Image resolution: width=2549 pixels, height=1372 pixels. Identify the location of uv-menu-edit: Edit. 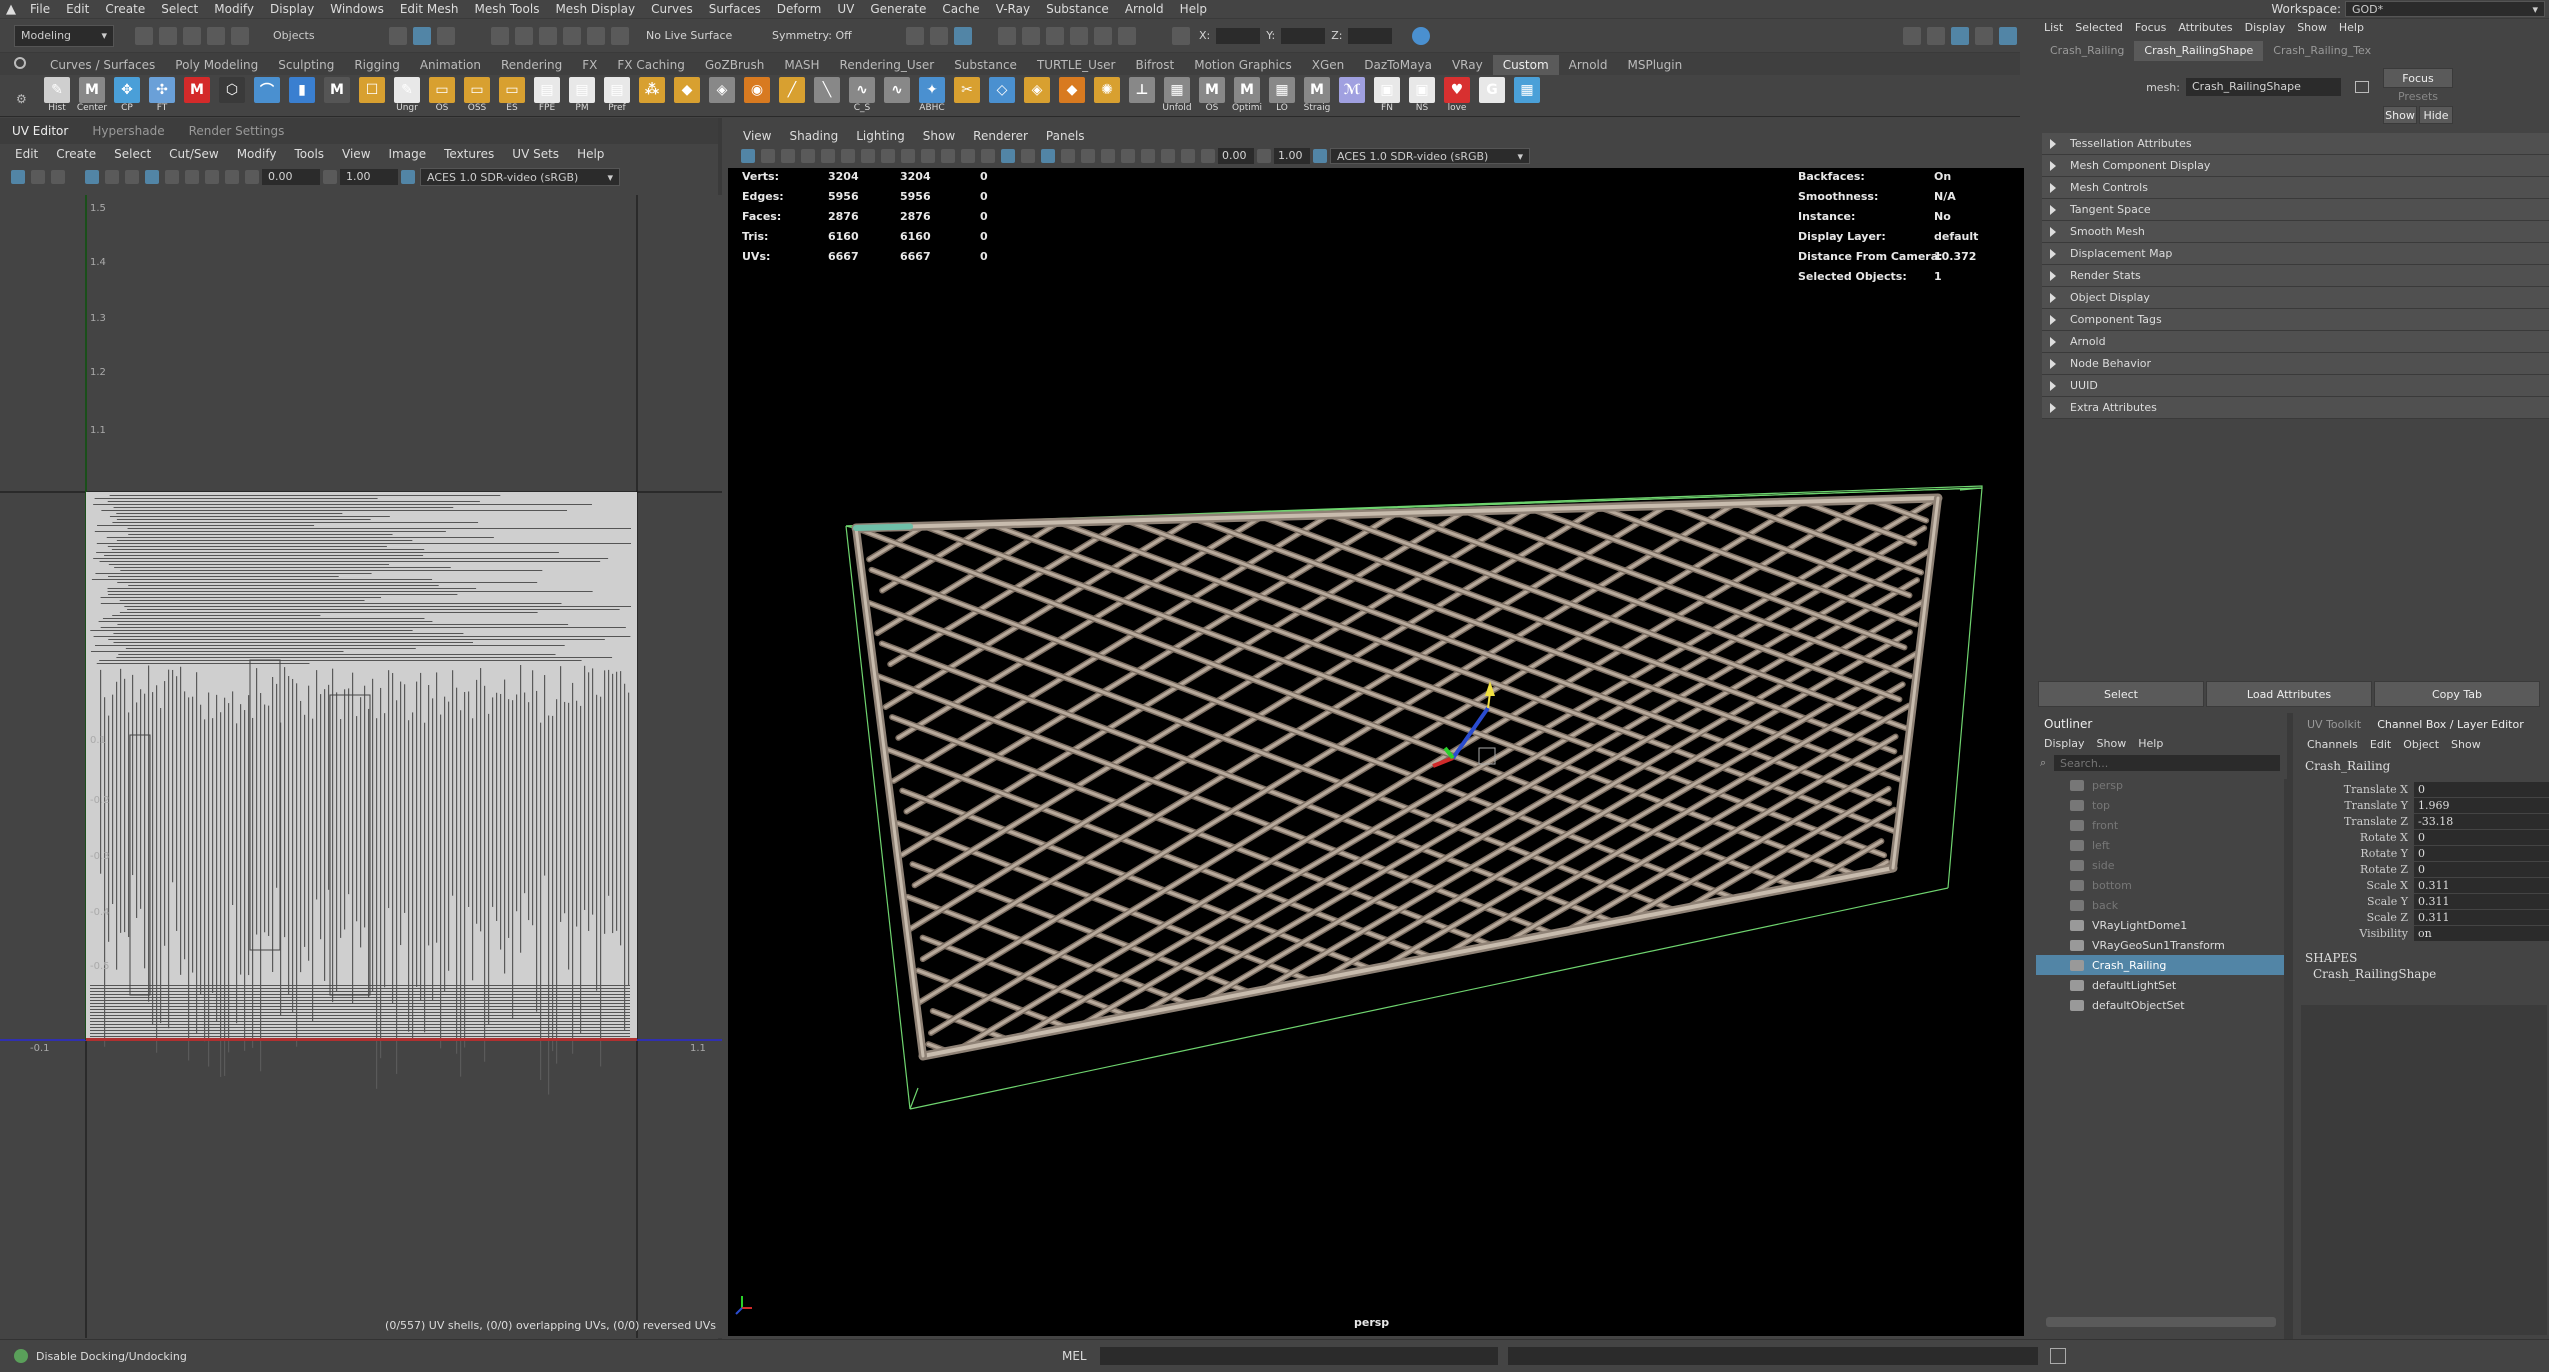
(26, 154).